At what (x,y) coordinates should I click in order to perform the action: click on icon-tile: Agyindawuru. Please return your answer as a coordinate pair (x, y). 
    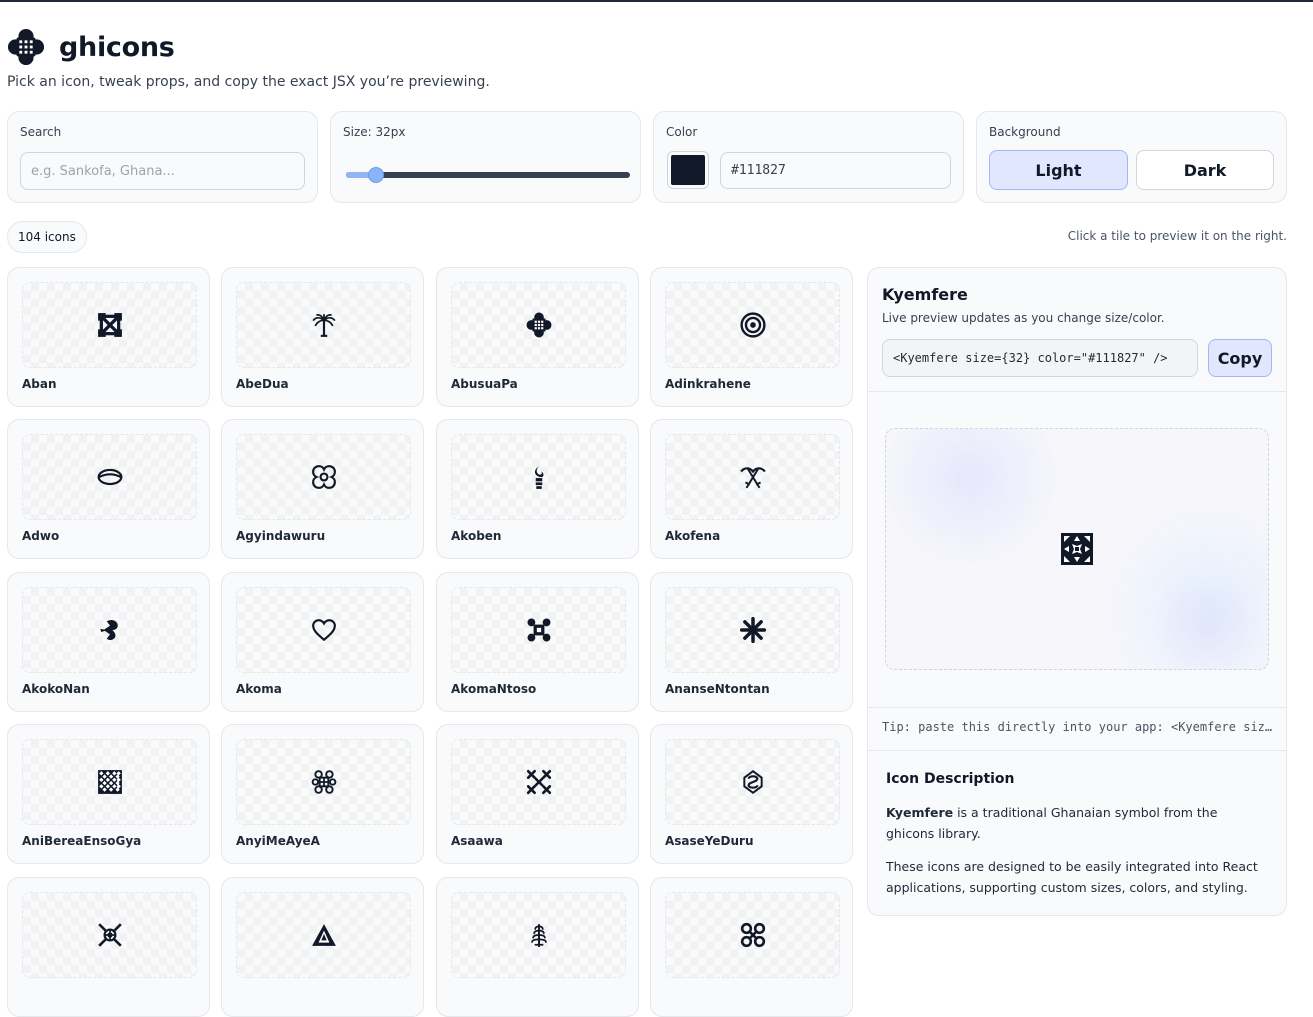
    Looking at the image, I should click on (322, 489).